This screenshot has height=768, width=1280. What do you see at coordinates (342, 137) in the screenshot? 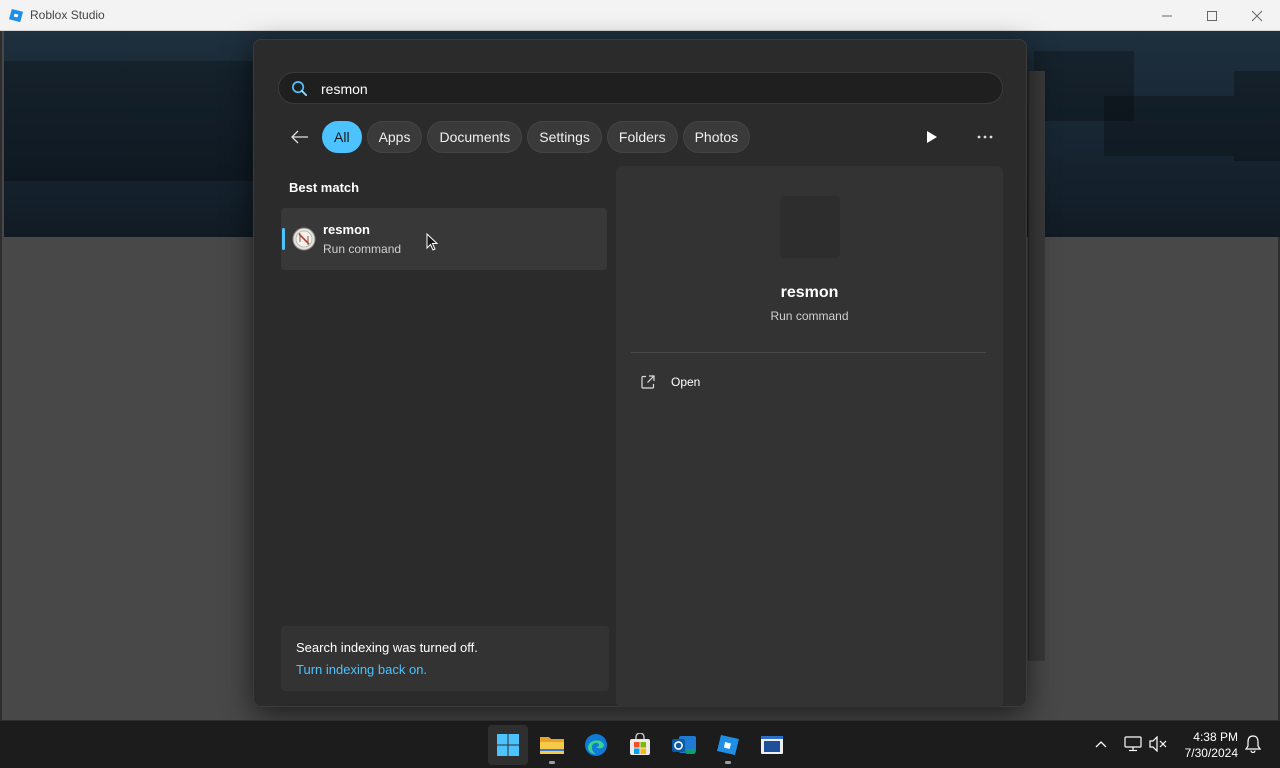
I see `filter-all: All` at bounding box center [342, 137].